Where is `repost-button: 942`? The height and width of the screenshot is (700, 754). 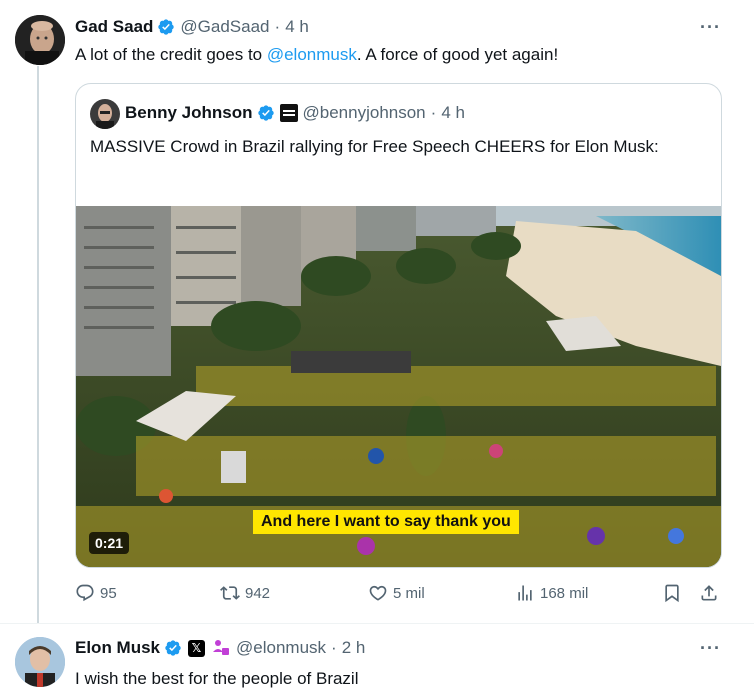 repost-button: 942 is located at coordinates (245, 593).